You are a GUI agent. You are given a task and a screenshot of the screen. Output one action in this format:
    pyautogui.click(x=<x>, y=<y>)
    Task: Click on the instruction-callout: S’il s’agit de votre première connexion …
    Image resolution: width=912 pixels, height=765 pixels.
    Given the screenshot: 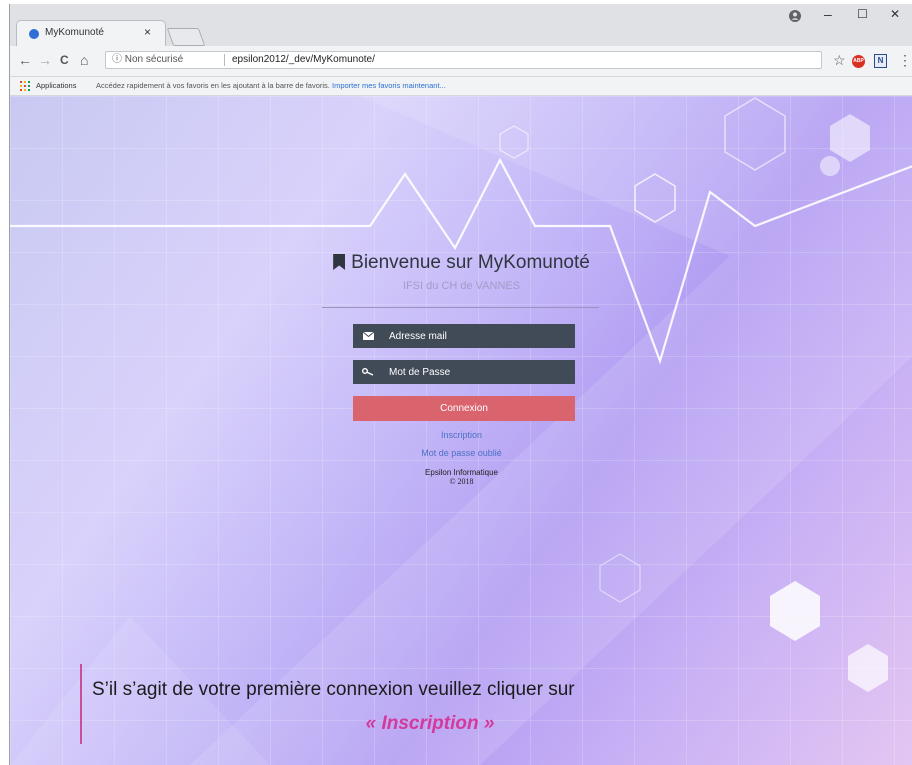 What is the action you would take?
    pyautogui.click(x=490, y=704)
    